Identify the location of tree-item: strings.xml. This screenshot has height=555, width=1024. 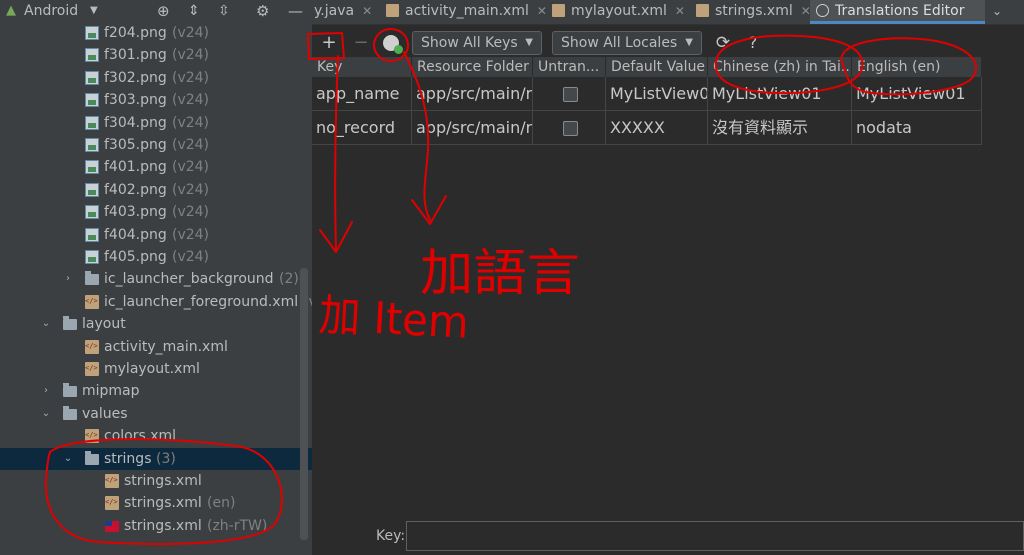
(156, 481).